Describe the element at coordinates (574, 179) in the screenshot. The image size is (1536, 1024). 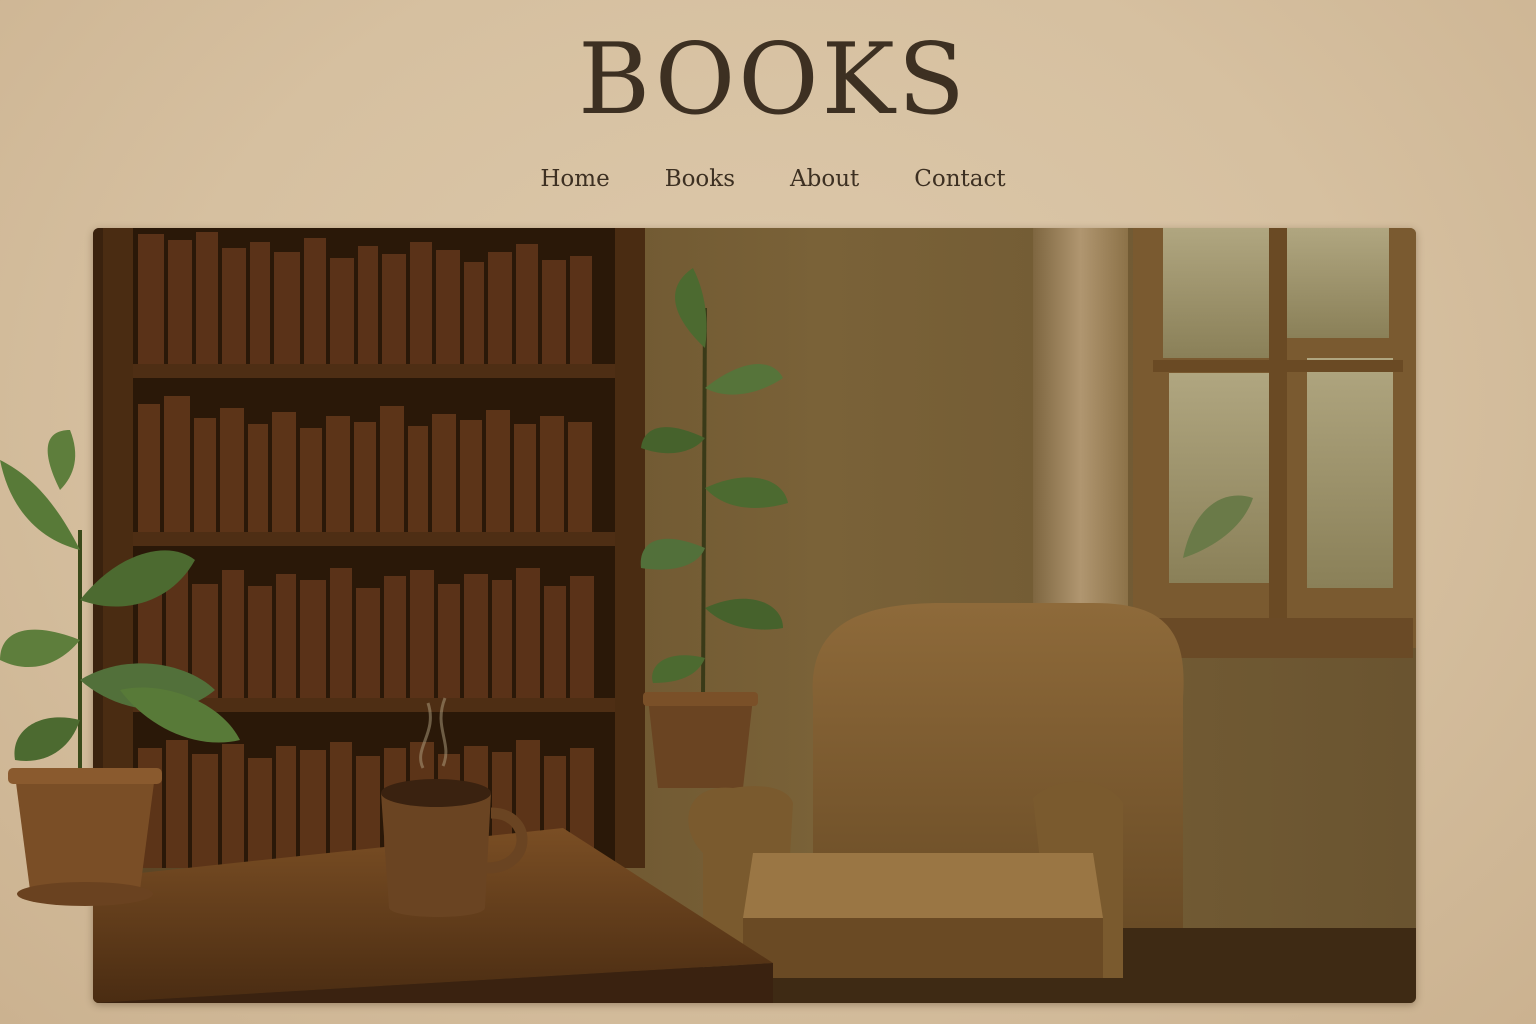
I see `nav-home-link: Home` at that location.